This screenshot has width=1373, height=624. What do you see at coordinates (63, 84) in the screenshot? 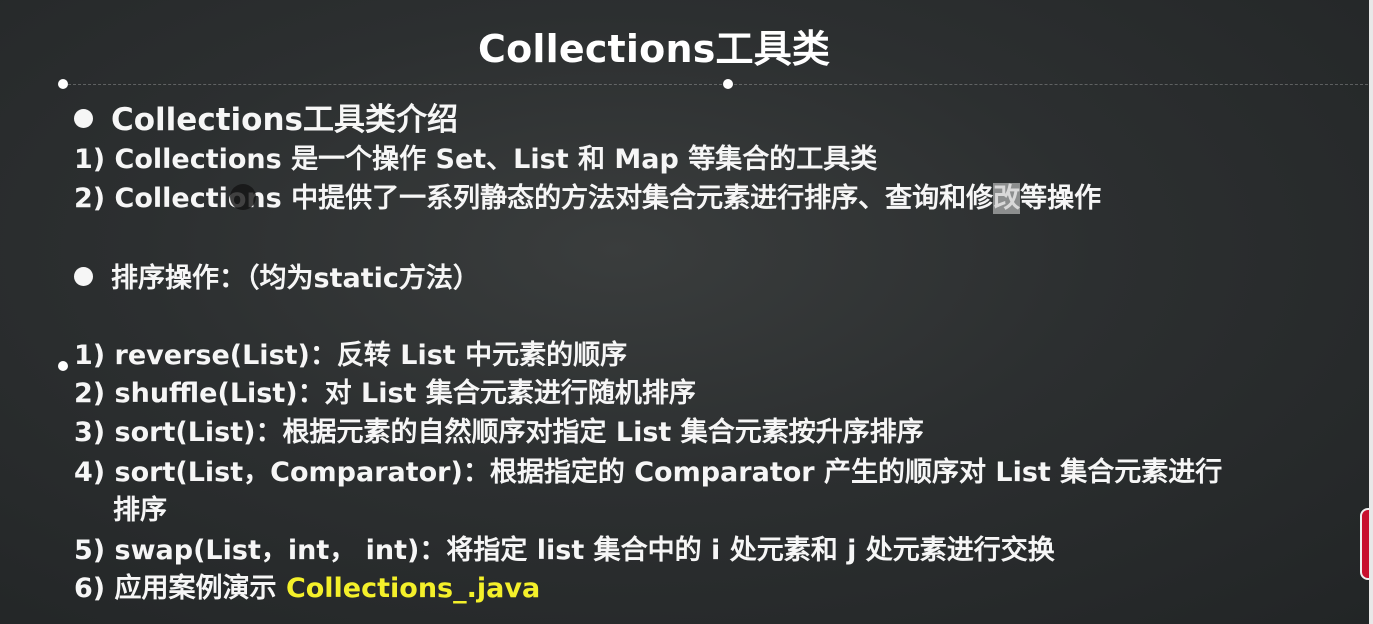
I see `resize-handle-top-left` at bounding box center [63, 84].